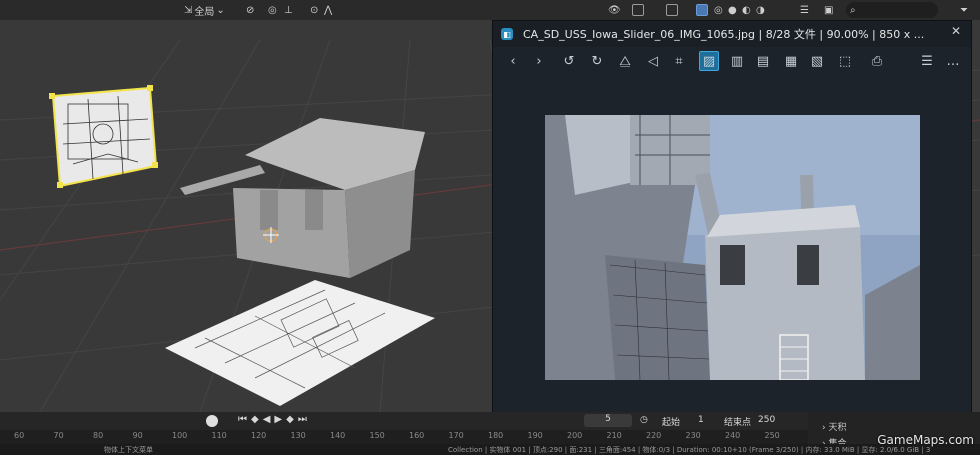 This screenshot has width=980, height=455. I want to click on reference-image-plane, so click(104, 137).